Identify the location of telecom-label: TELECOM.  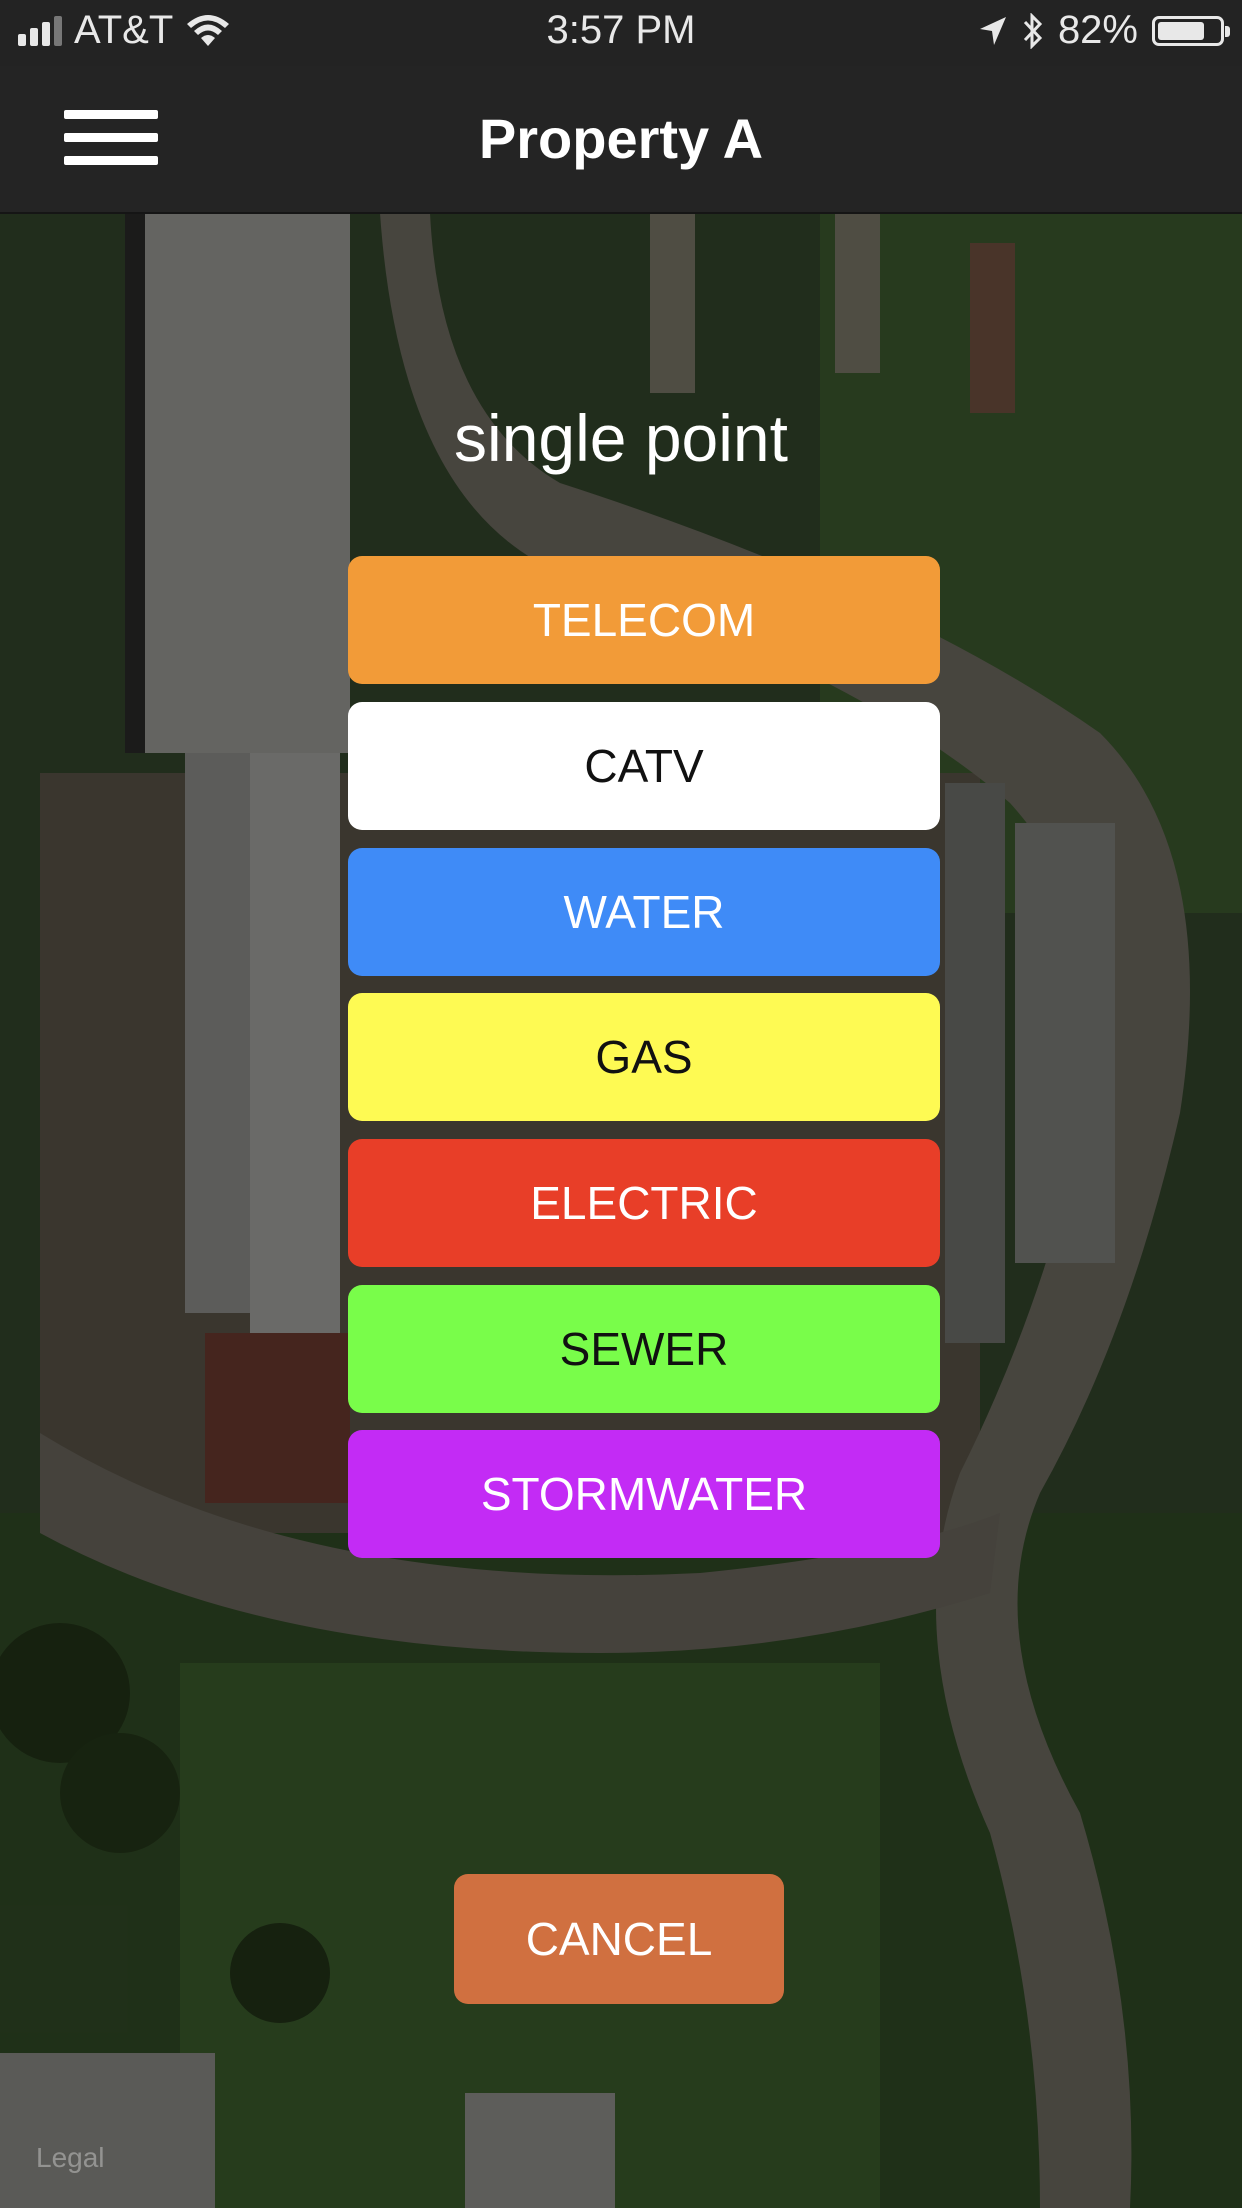
(644, 620).